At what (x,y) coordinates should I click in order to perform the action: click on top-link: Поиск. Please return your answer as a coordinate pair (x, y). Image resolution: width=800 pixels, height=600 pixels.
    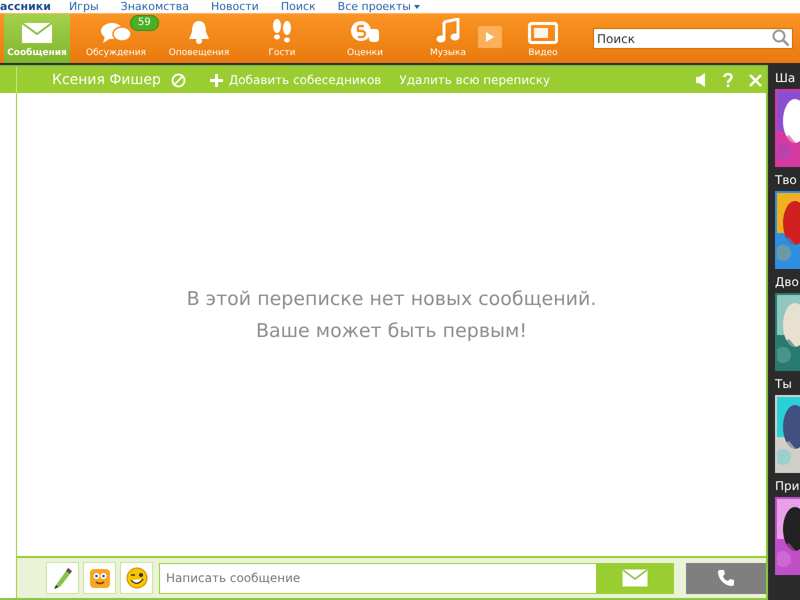
    Looking at the image, I should click on (298, 6).